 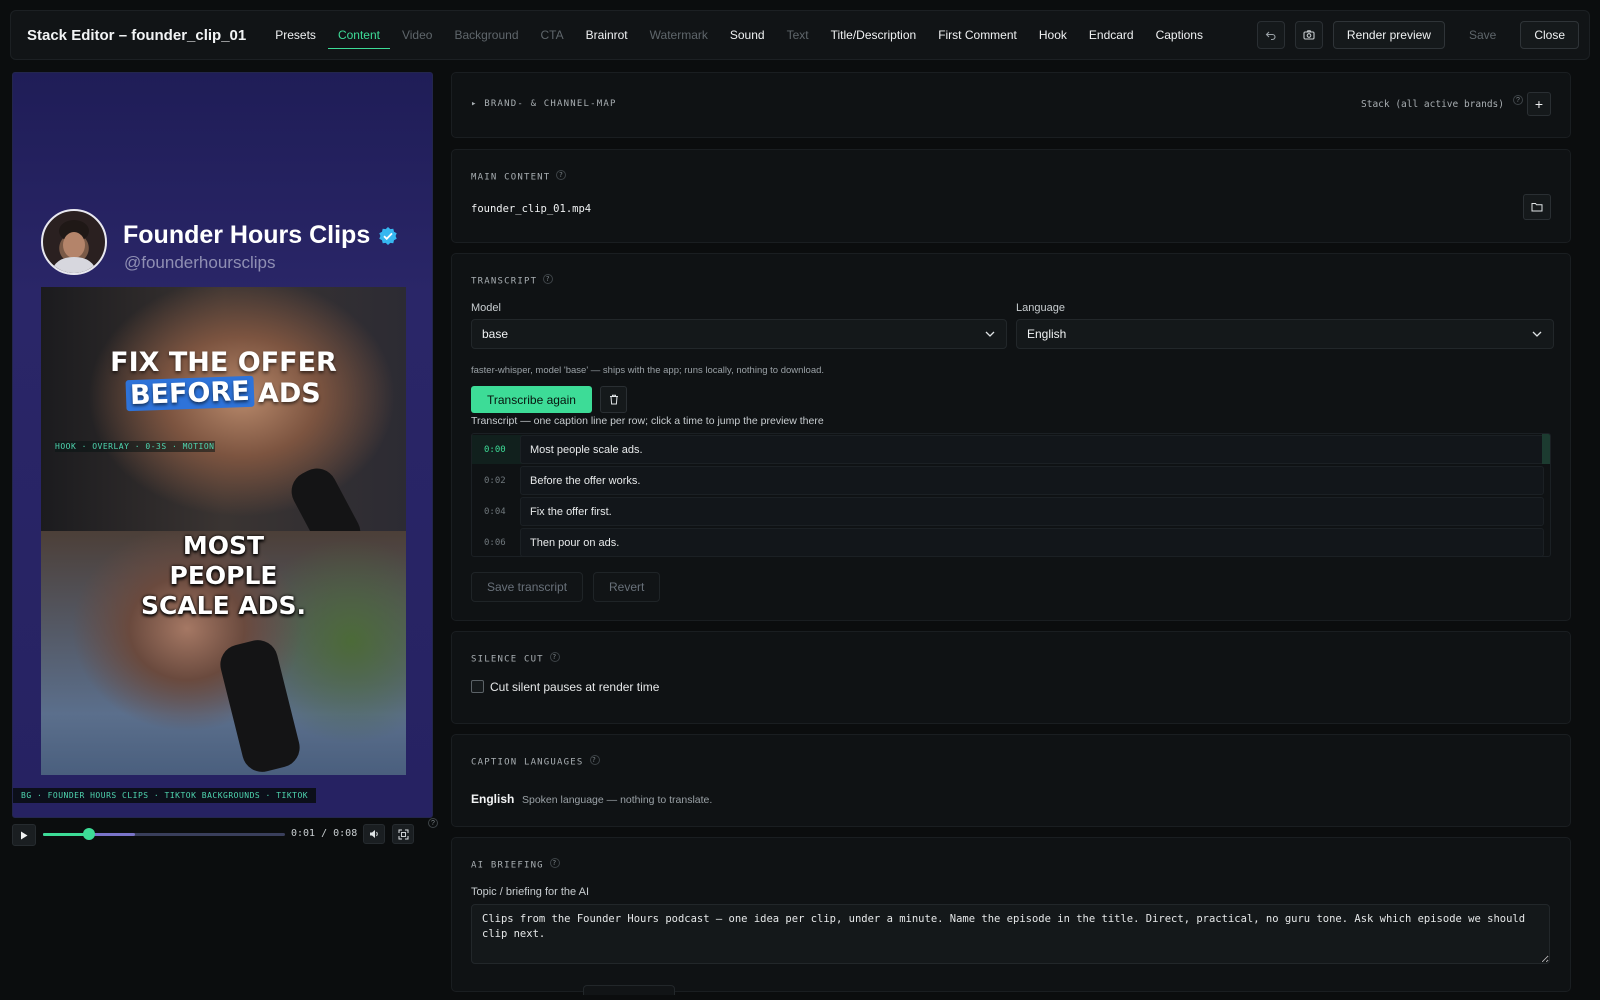 I want to click on scrollbar-thumb, so click(x=1546, y=449).